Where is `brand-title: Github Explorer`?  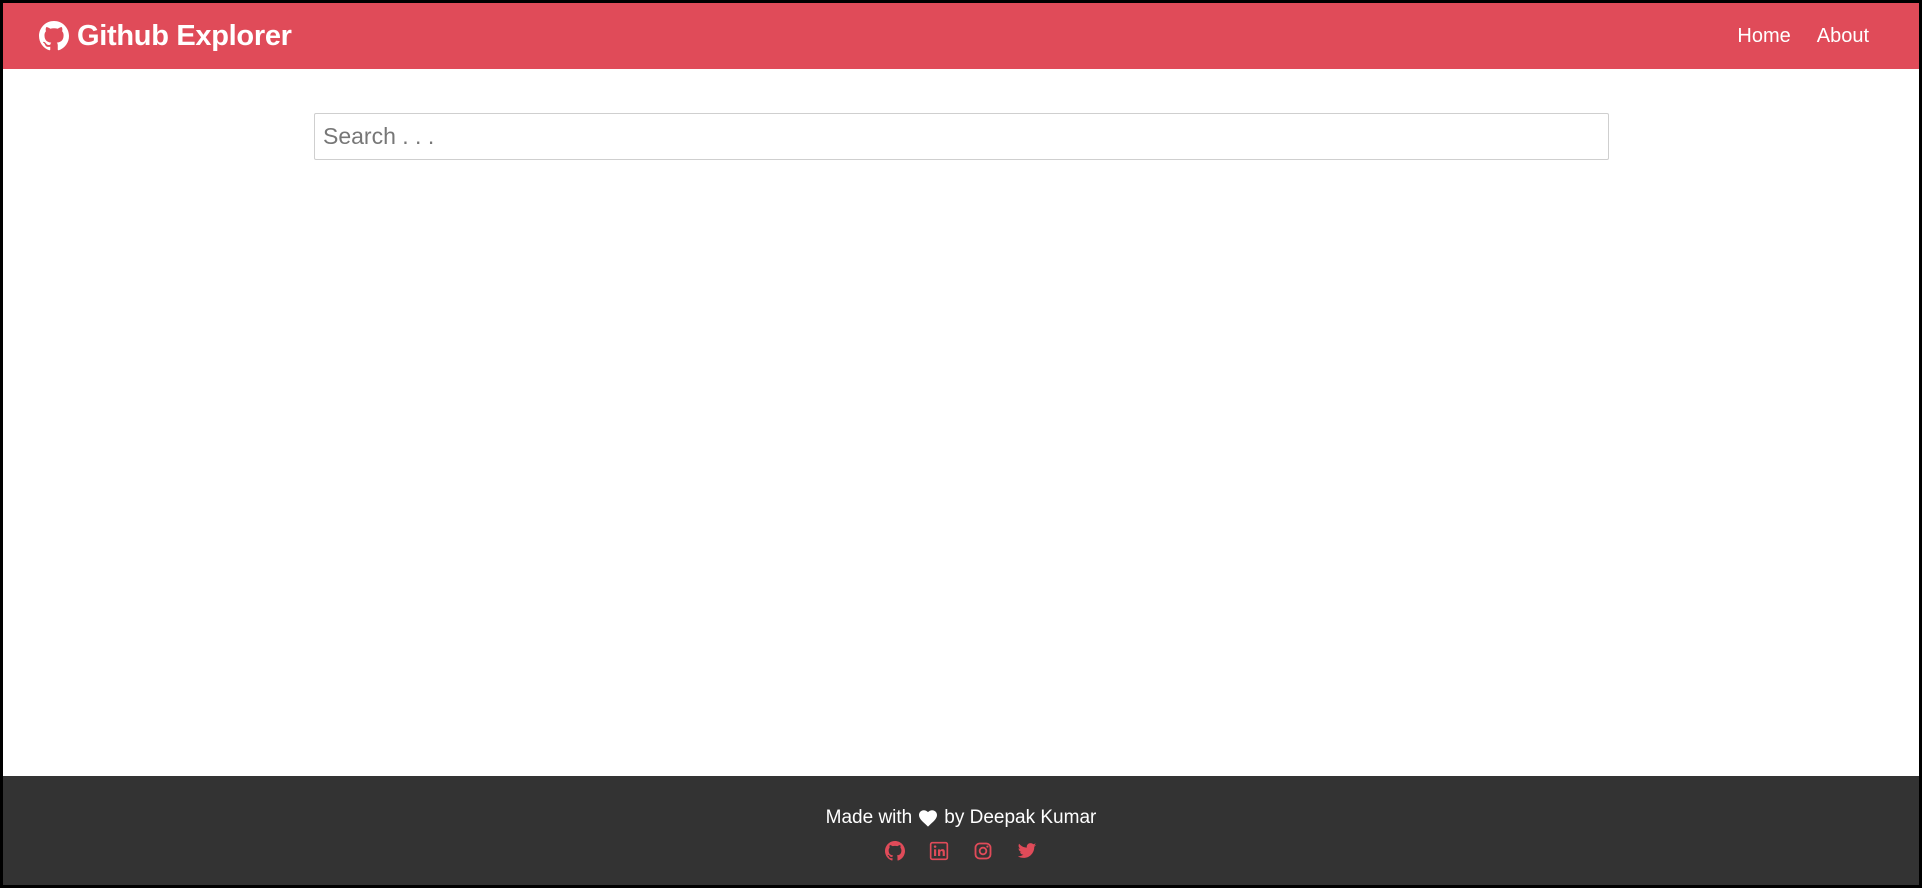 brand-title: Github Explorer is located at coordinates (184, 35).